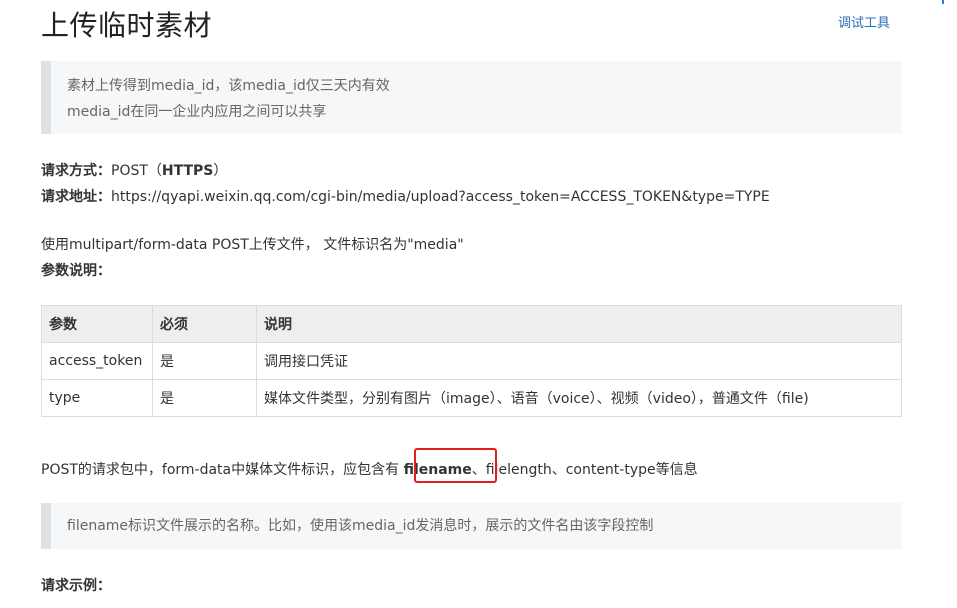 This screenshot has width=957, height=608. I want to click on request-method-value: POST（, so click(136, 171).